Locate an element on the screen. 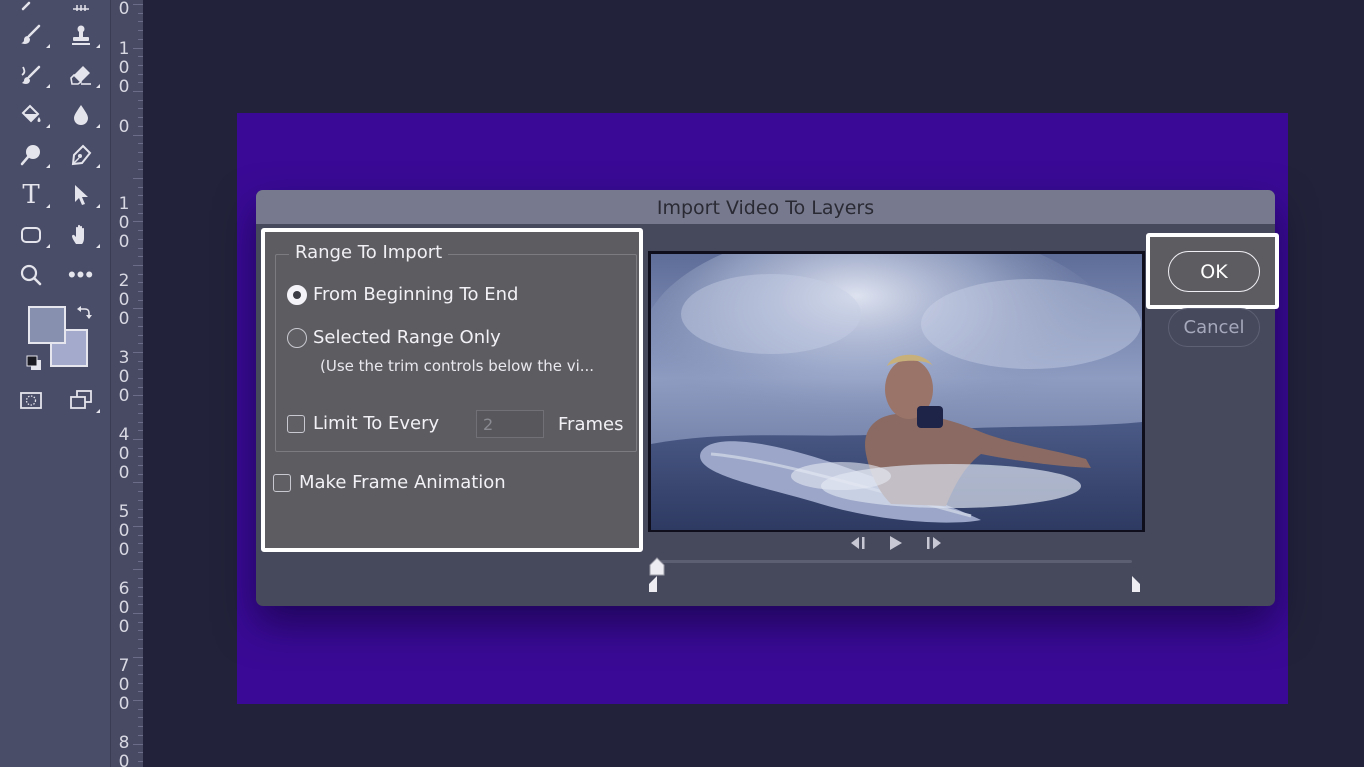 This screenshot has height=767, width=1364. dodge-icon is located at coordinates (33, 155).